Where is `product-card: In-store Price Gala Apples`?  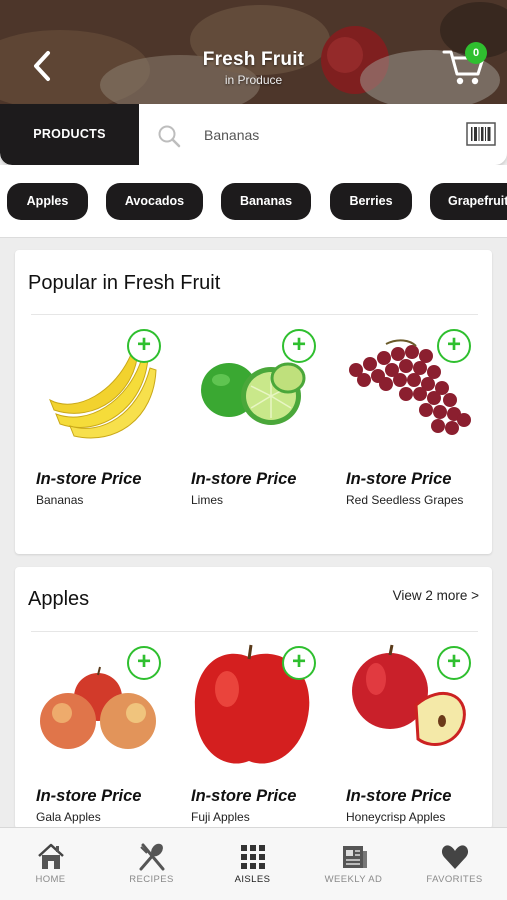
product-card: In-store Price Gala Apples is located at coordinates (111, 734).